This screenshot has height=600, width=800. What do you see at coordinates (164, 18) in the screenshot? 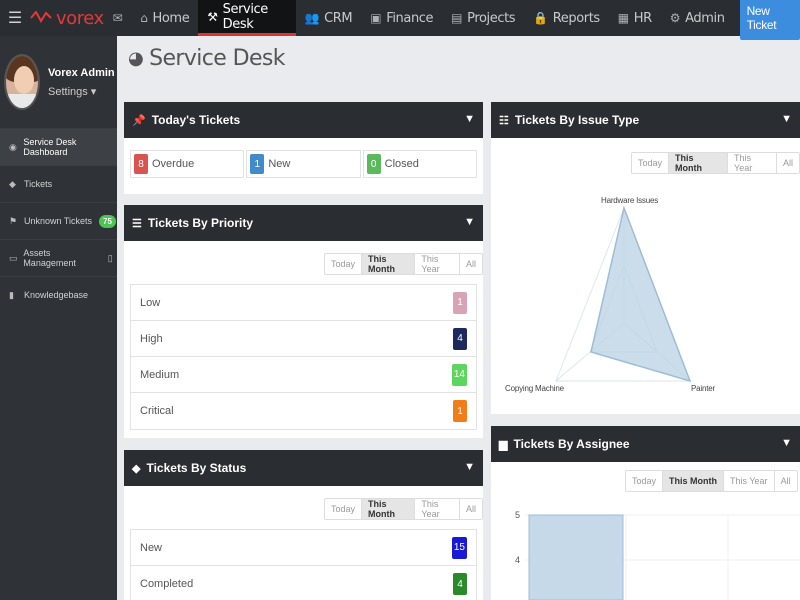
I see `nav-home: ⌂ Home` at bounding box center [164, 18].